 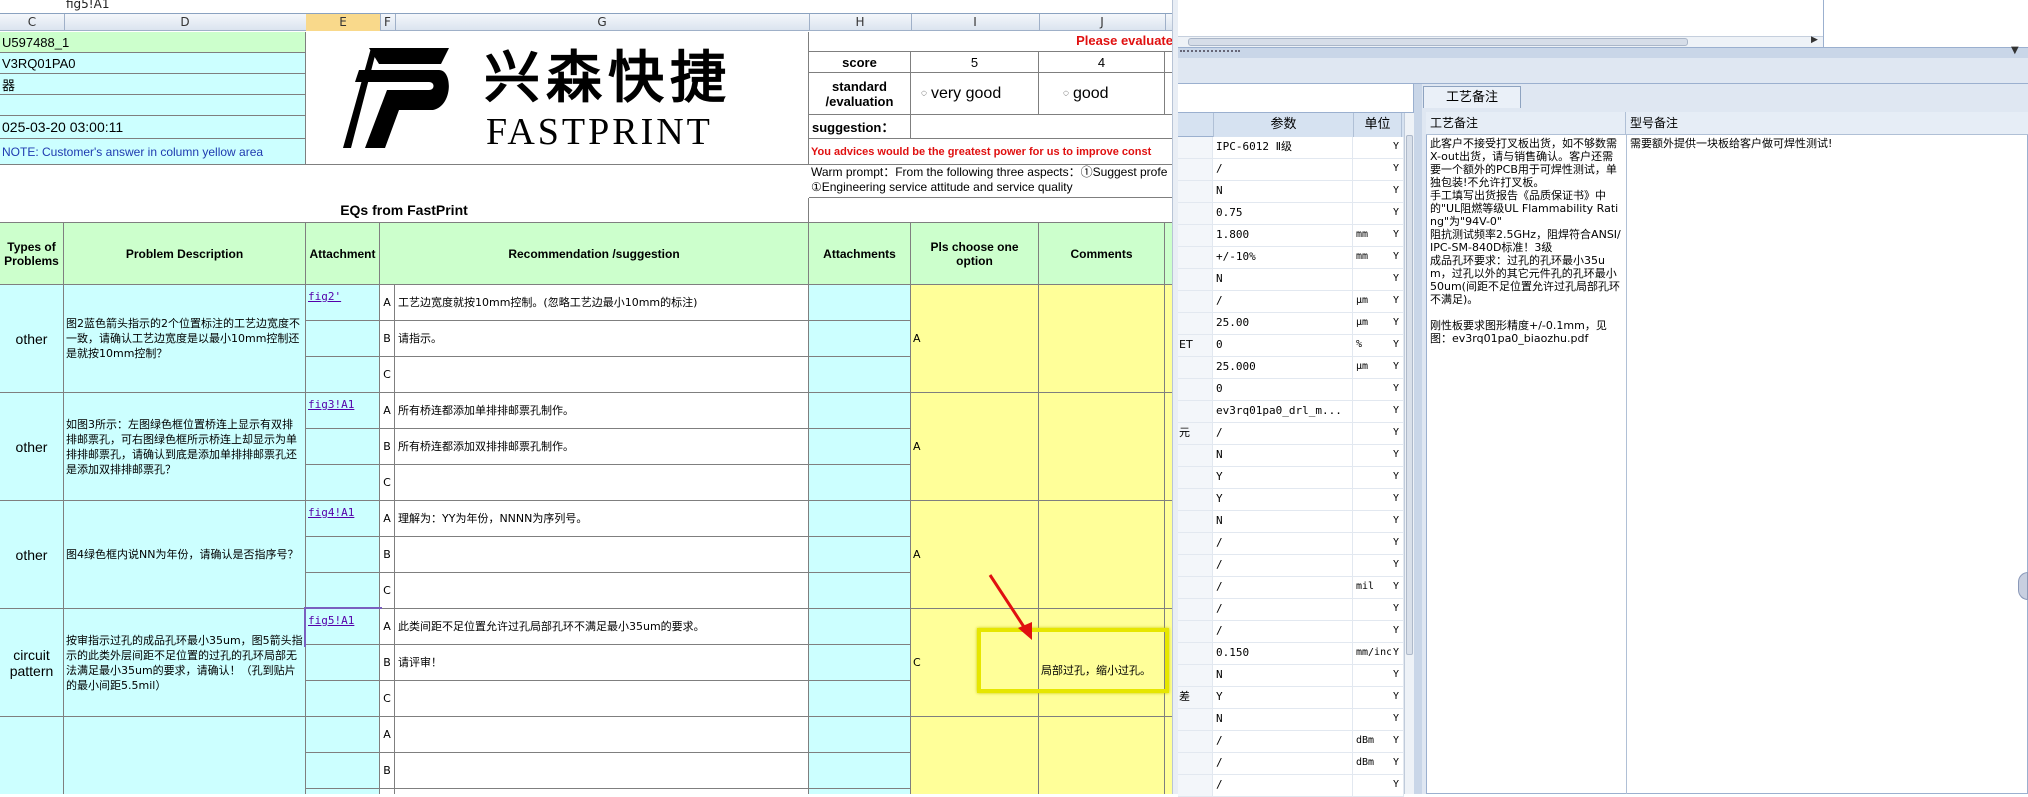 What do you see at coordinates (1283, 324) in the screenshot?
I see `param-value: 25.00` at bounding box center [1283, 324].